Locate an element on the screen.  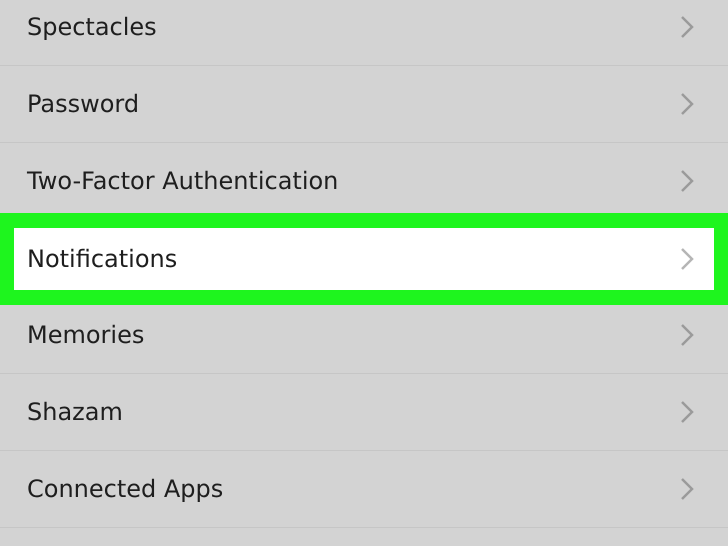
settings-item: Notifications is located at coordinates (364, 259).